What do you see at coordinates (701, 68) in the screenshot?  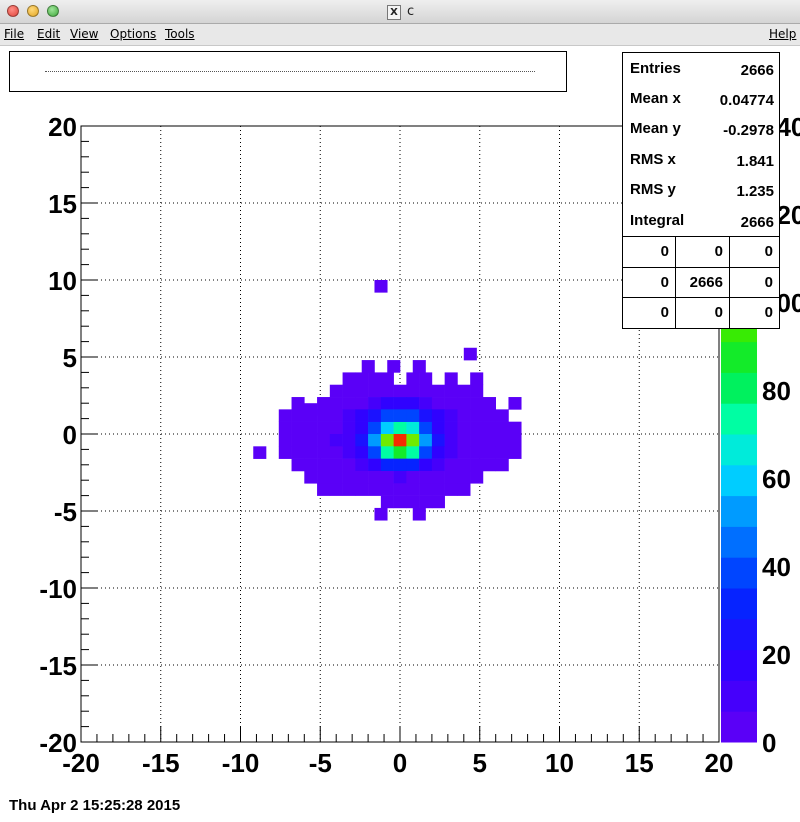 I see `stat-entries: Entries 2666` at bounding box center [701, 68].